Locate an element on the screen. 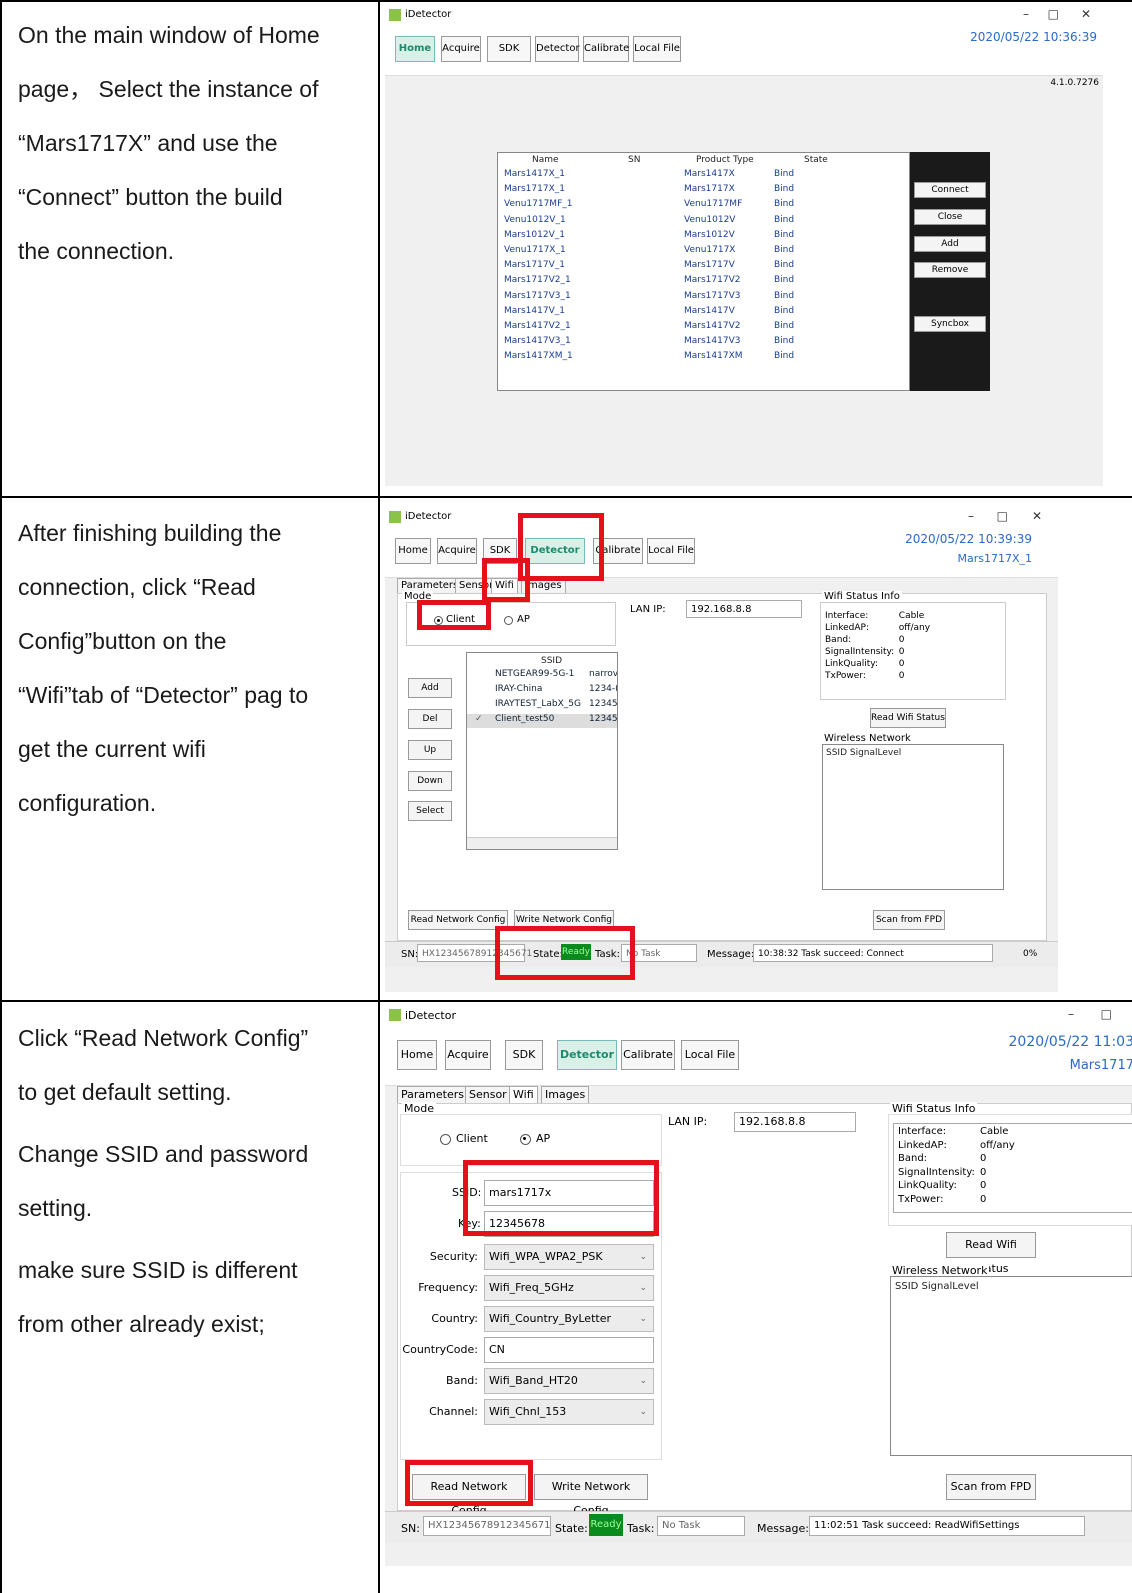  ssid-list-item: IRAY-China 1234-( is located at coordinates (542, 691).